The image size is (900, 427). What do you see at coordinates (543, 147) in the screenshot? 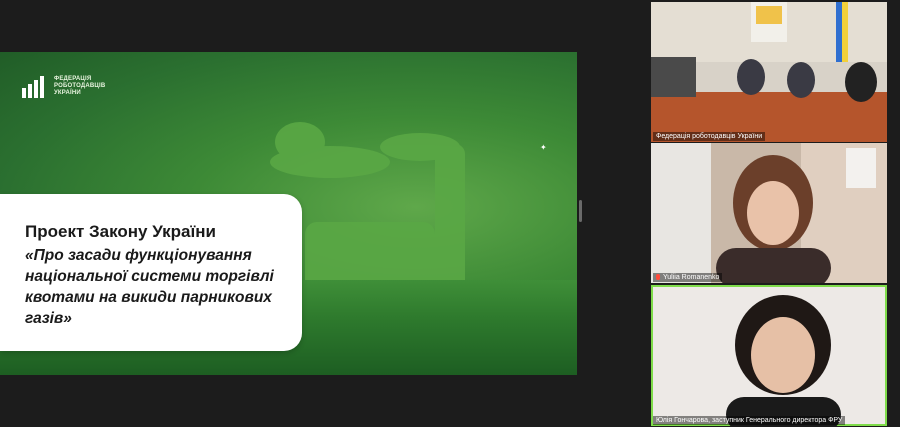
I see `mouse-cursor-icon: ✦` at bounding box center [543, 147].